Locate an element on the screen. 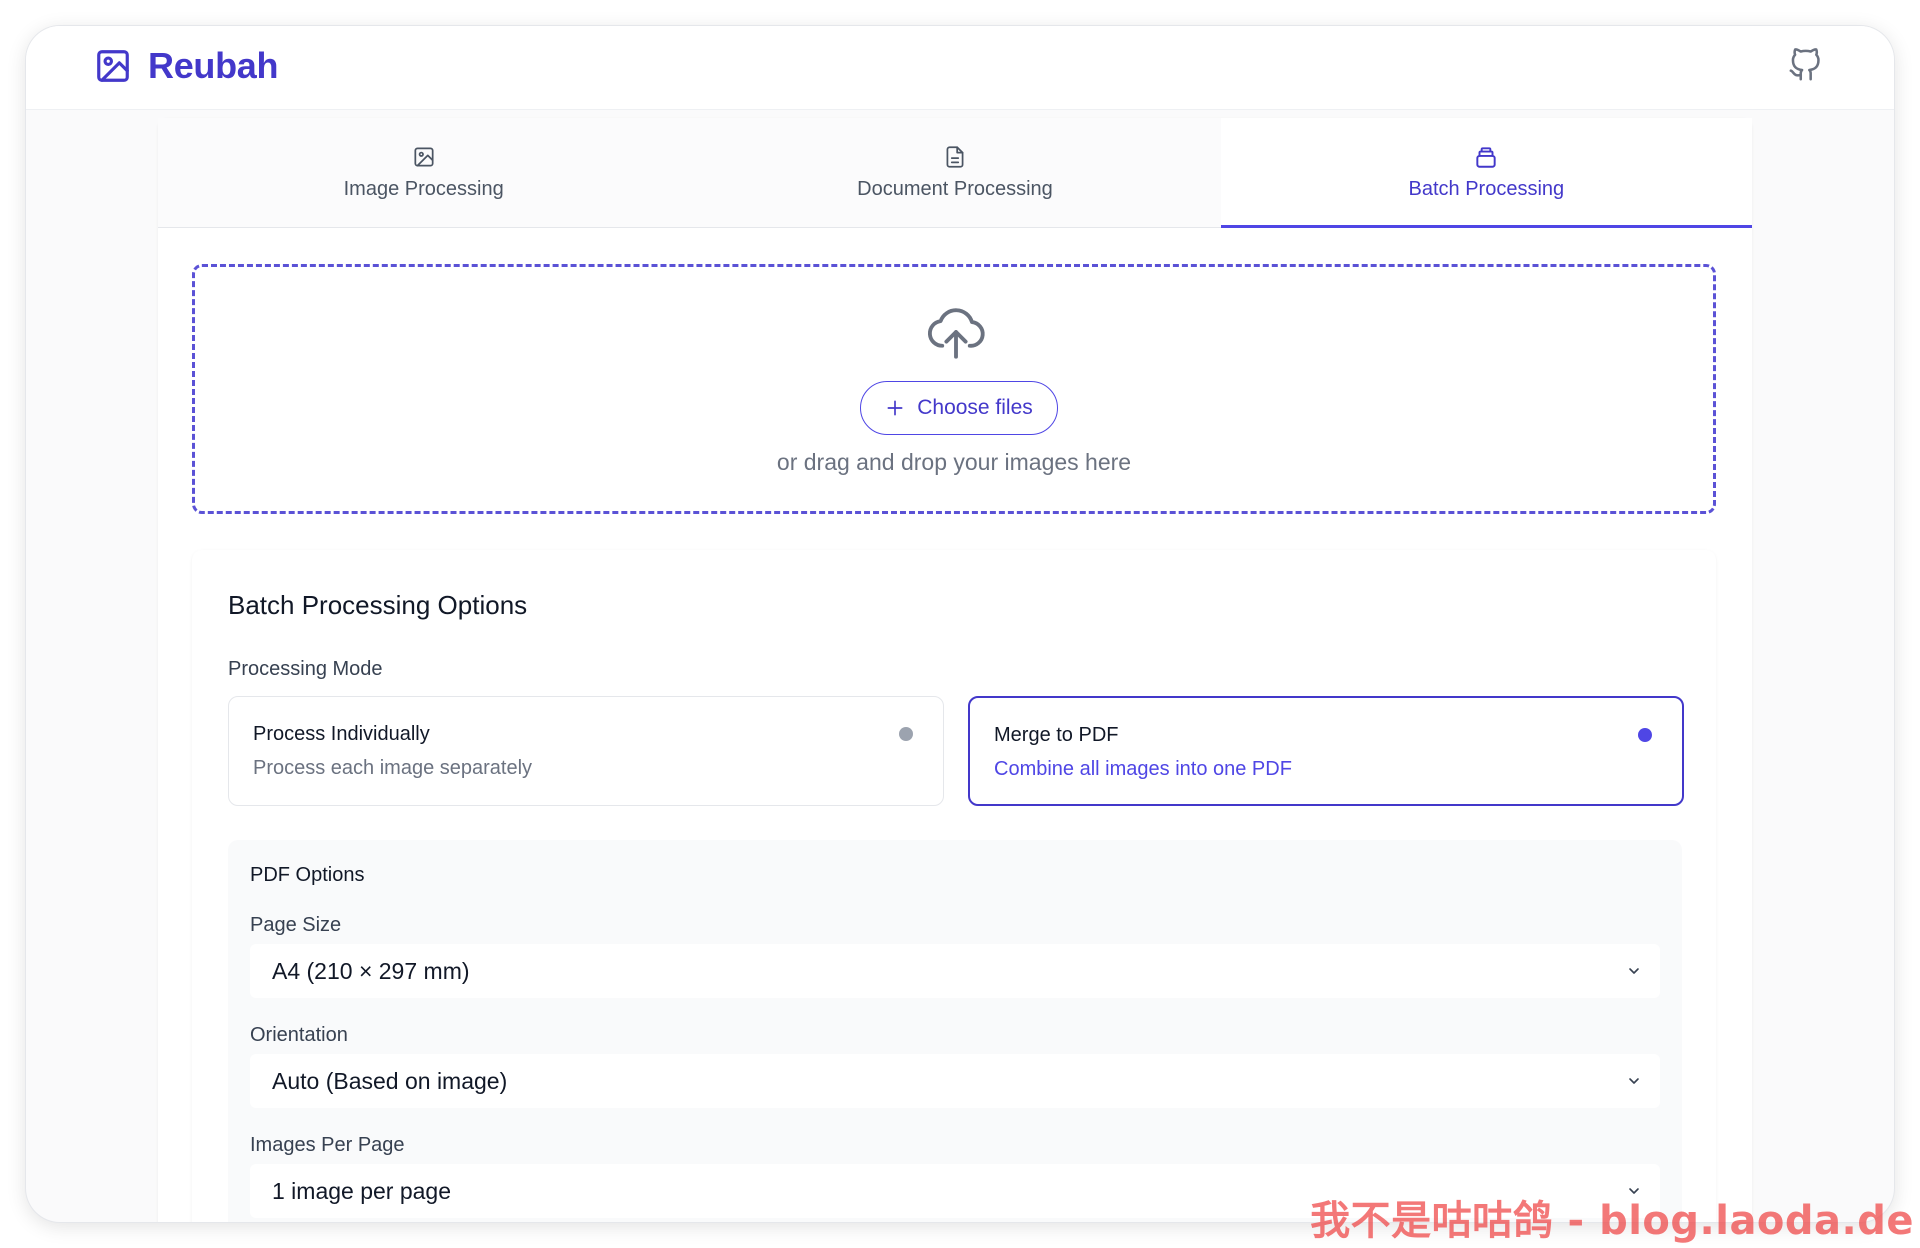 The image size is (1920, 1248). processing-mode-label: Processing Mode is located at coordinates (305, 669).